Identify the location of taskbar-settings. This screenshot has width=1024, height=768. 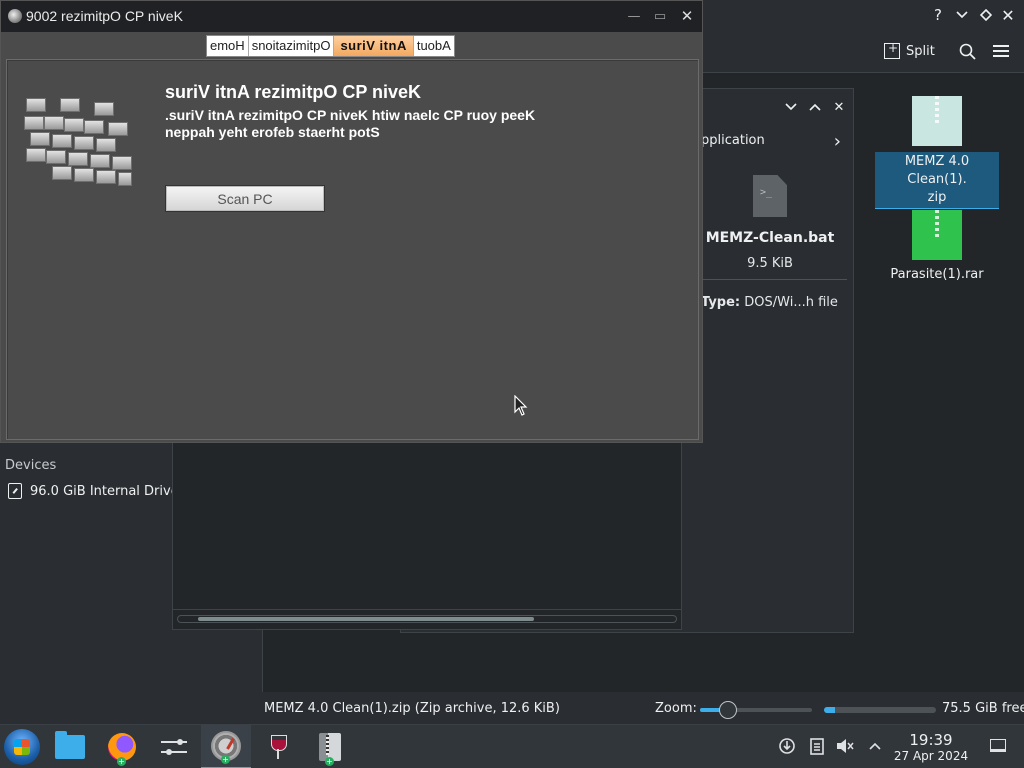
(174, 746).